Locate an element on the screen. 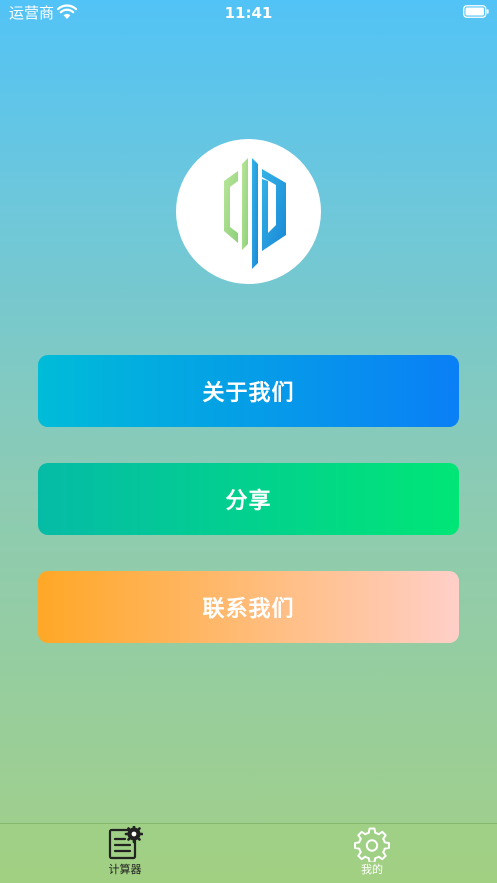 The width and height of the screenshot is (497, 883). about-us-button: 关于我们 is located at coordinates (248, 391).